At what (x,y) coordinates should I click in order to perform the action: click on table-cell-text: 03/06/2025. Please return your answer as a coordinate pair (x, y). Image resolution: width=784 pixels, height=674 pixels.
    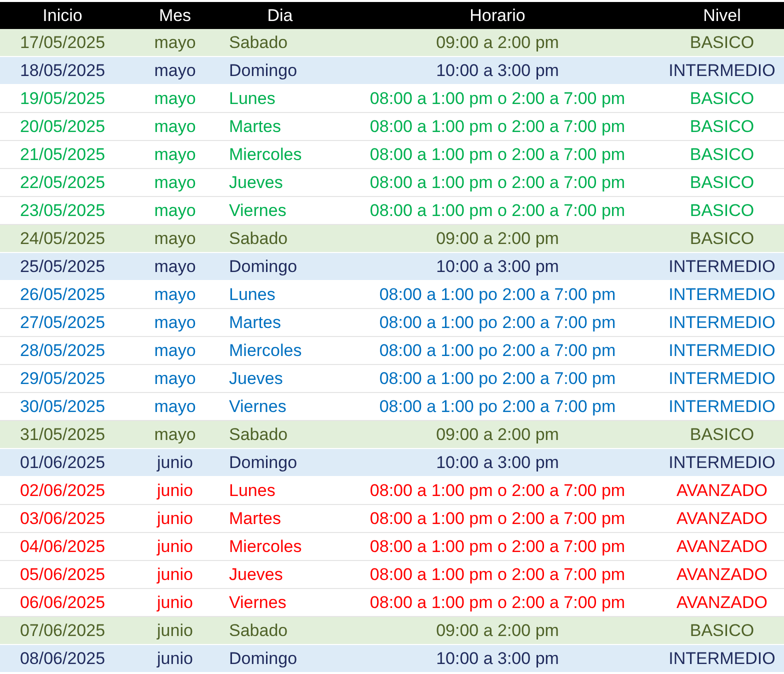
    Looking at the image, I should click on (62, 519).